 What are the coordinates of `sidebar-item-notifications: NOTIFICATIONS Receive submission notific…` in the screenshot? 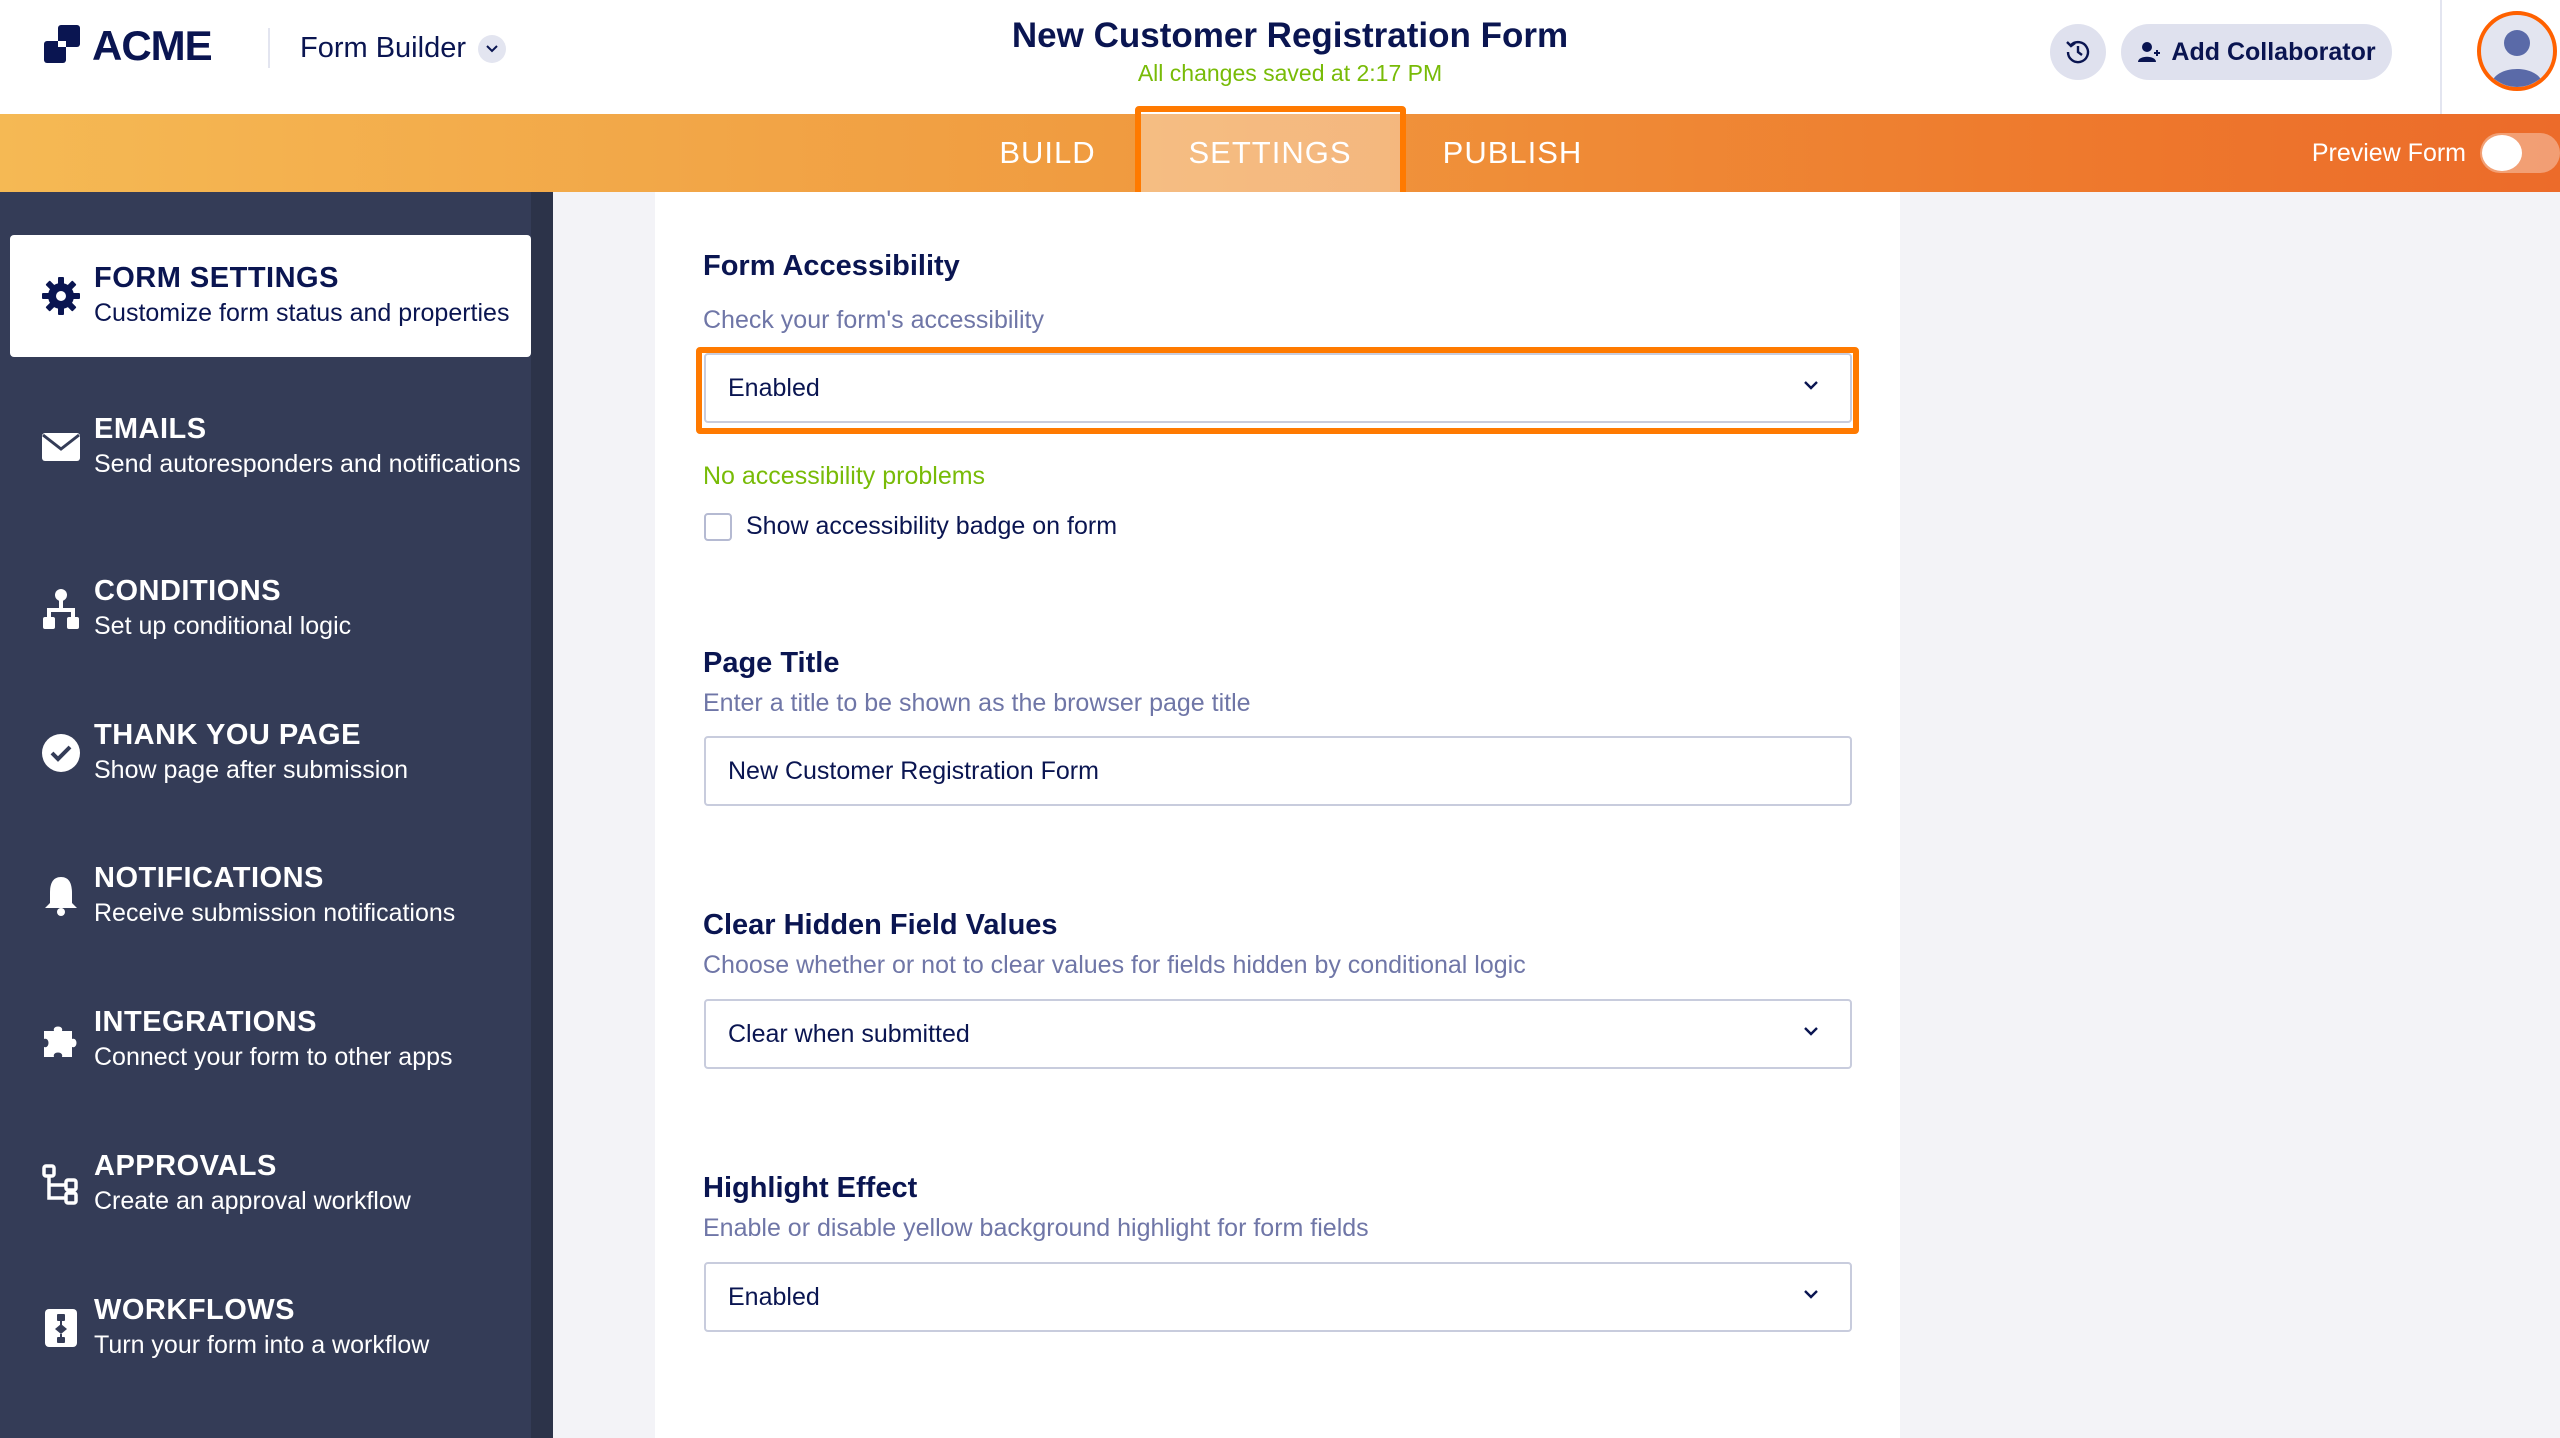 It's located at (270, 896).